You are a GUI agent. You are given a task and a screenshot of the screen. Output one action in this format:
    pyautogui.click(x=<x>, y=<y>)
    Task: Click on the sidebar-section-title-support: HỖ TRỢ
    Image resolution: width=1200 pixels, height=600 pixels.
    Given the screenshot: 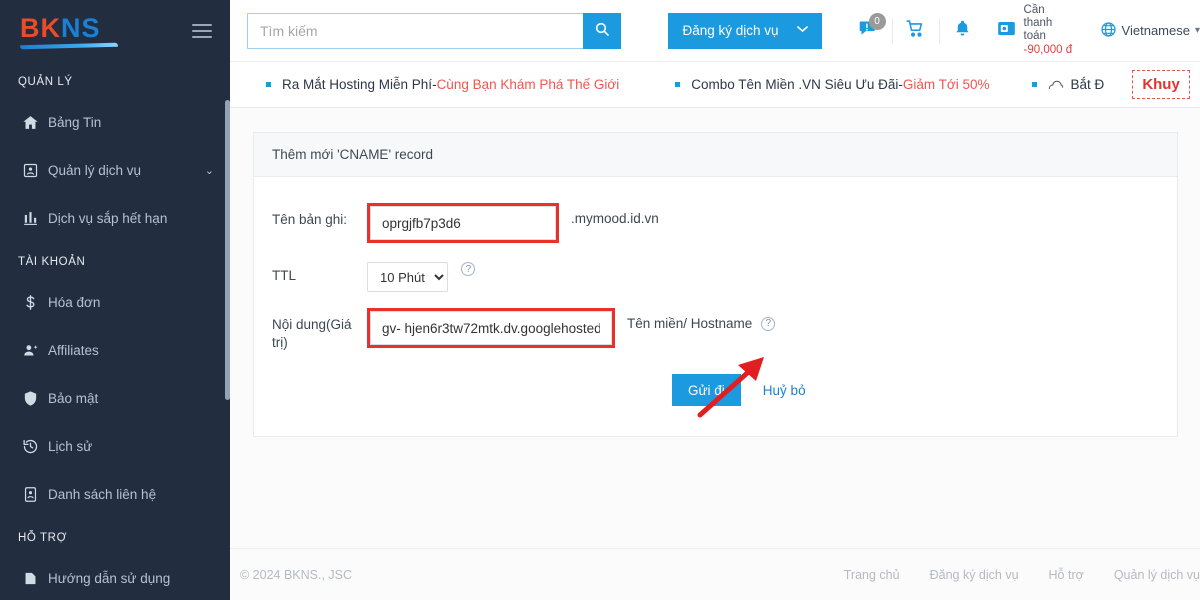 What is the action you would take?
    pyautogui.click(x=43, y=538)
    